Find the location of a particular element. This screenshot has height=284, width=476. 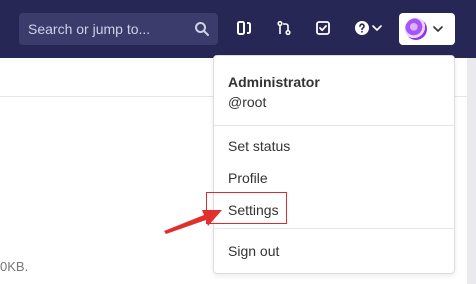

search-icon is located at coordinates (202, 29).